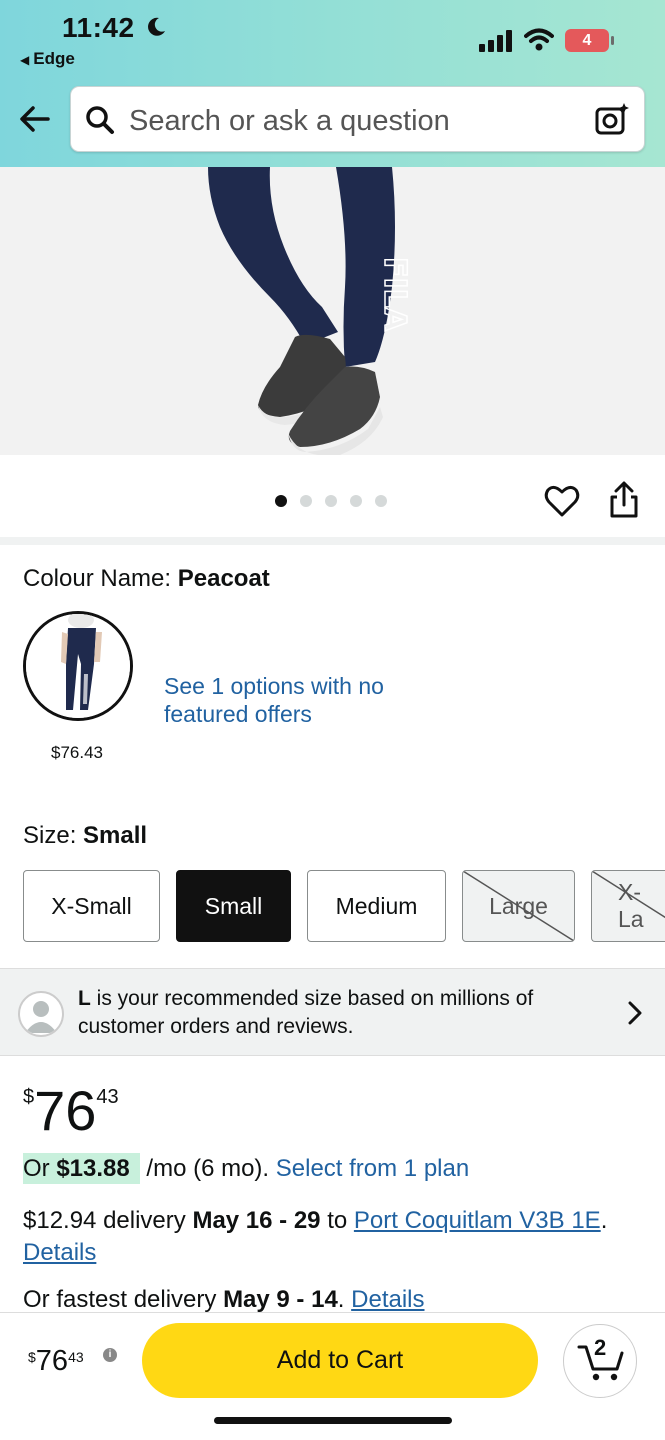 Image resolution: width=665 pixels, height=1440 pixels. What do you see at coordinates (284, 700) in the screenshot?
I see `see-options-link: See 1 options with no featured offers` at bounding box center [284, 700].